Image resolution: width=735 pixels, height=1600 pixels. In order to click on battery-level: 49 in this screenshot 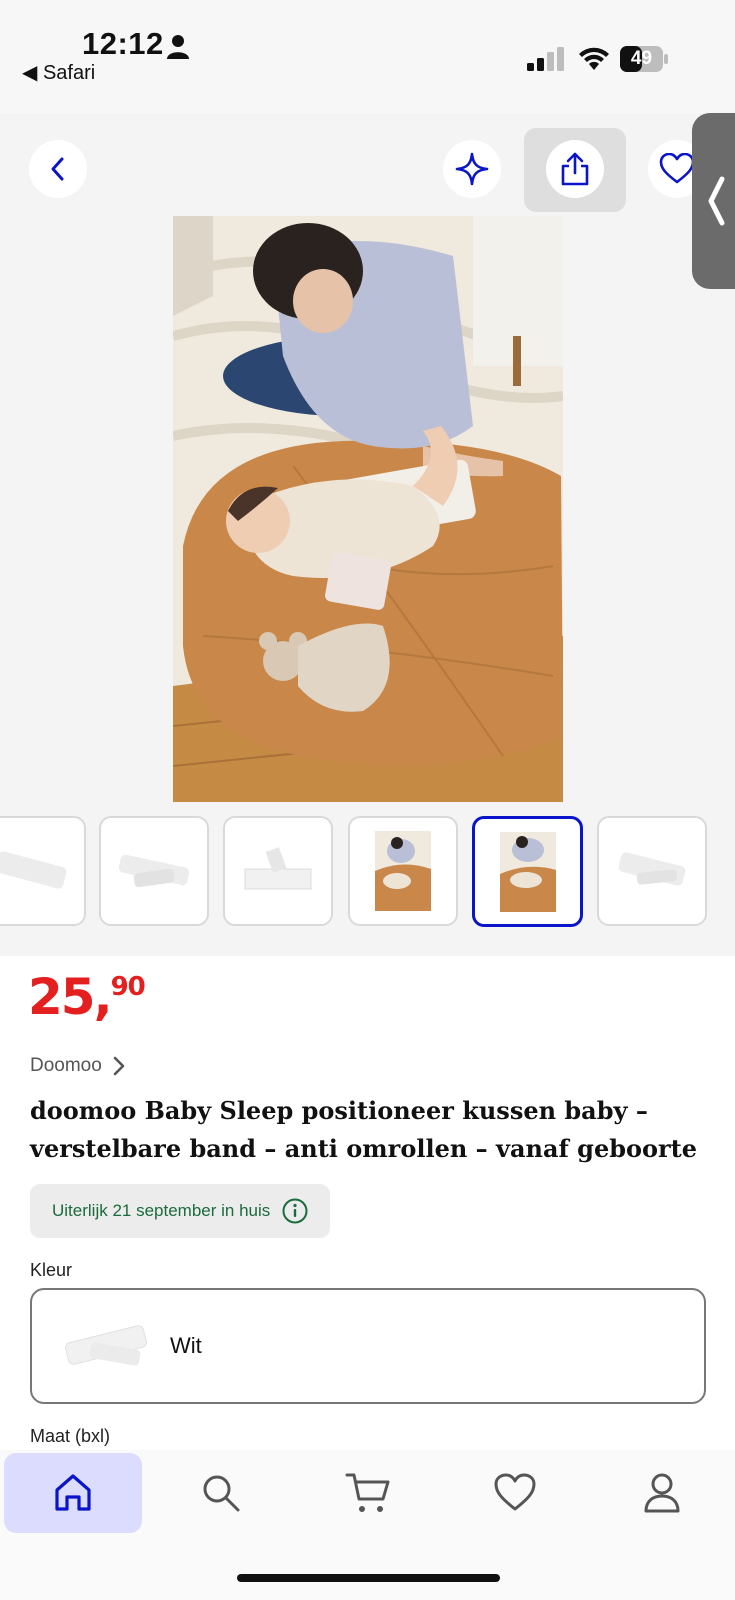, I will do `click(641, 58)`.